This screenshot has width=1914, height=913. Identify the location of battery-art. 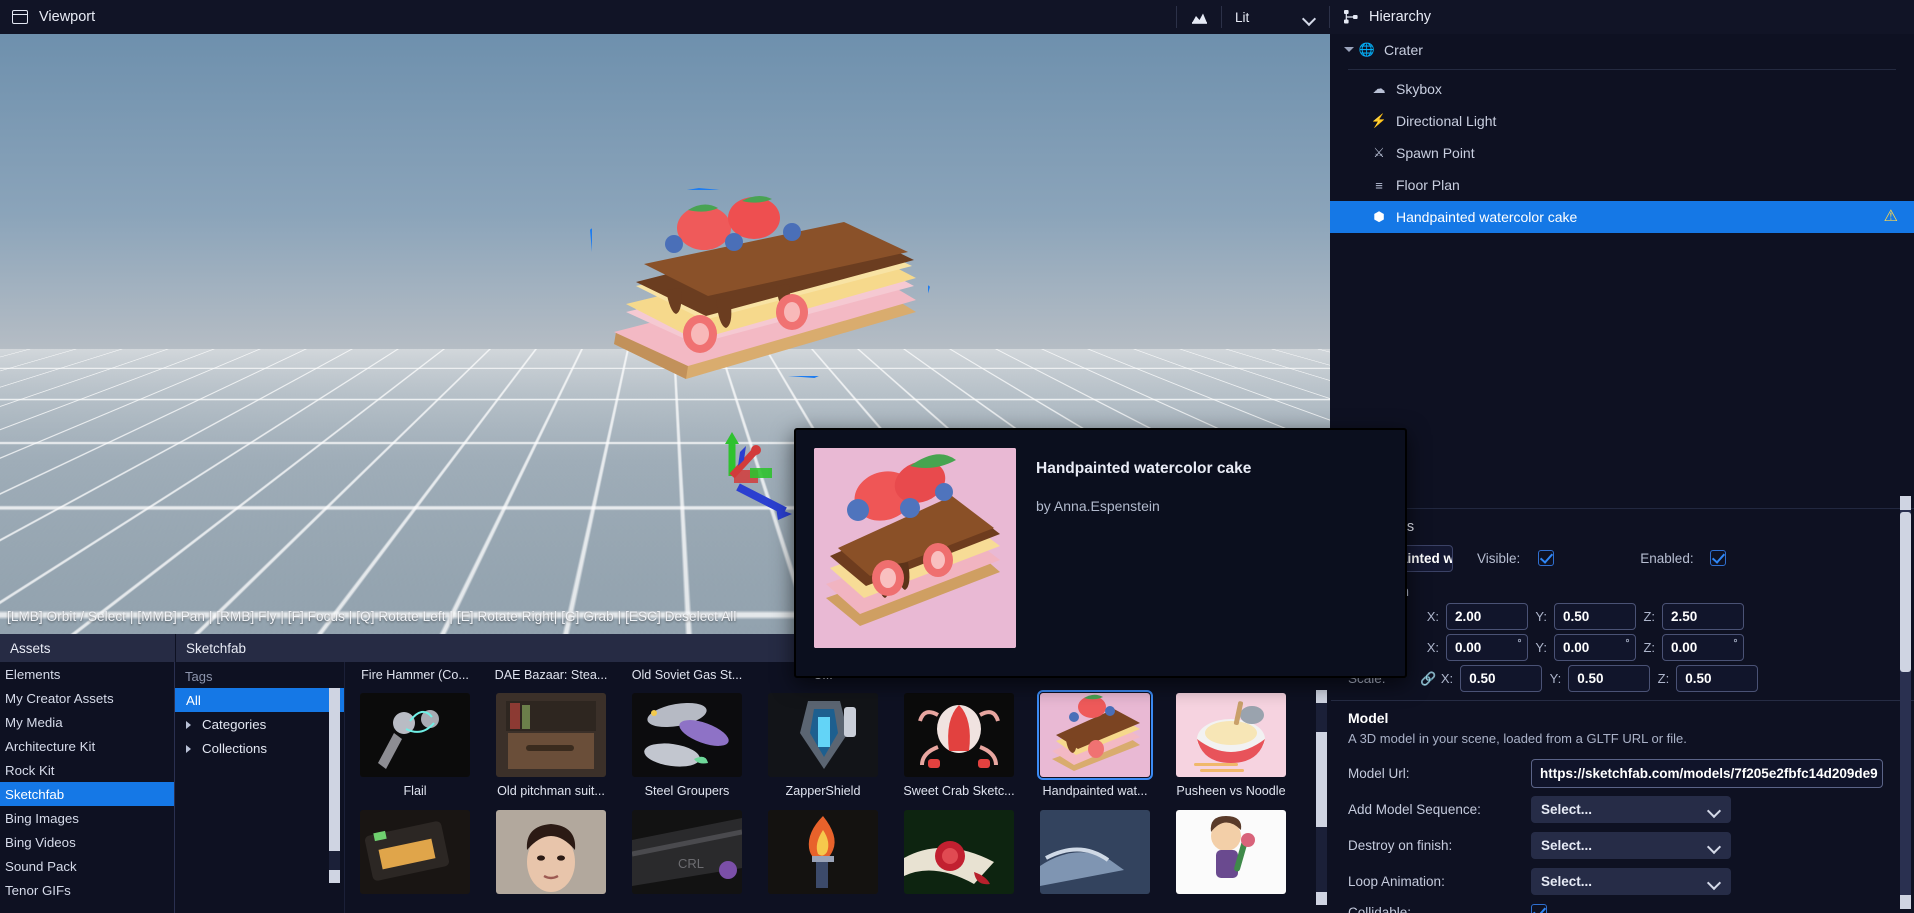
(415, 852).